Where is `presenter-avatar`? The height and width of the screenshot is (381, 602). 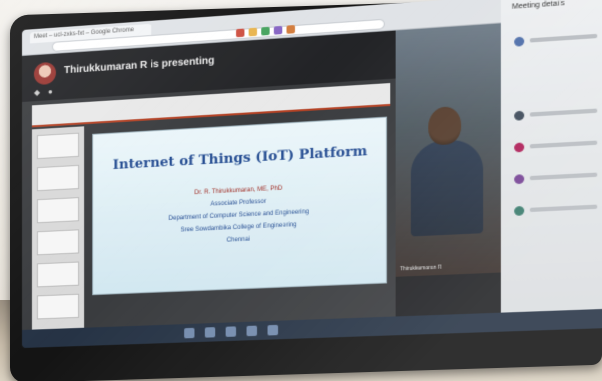 presenter-avatar is located at coordinates (44, 73).